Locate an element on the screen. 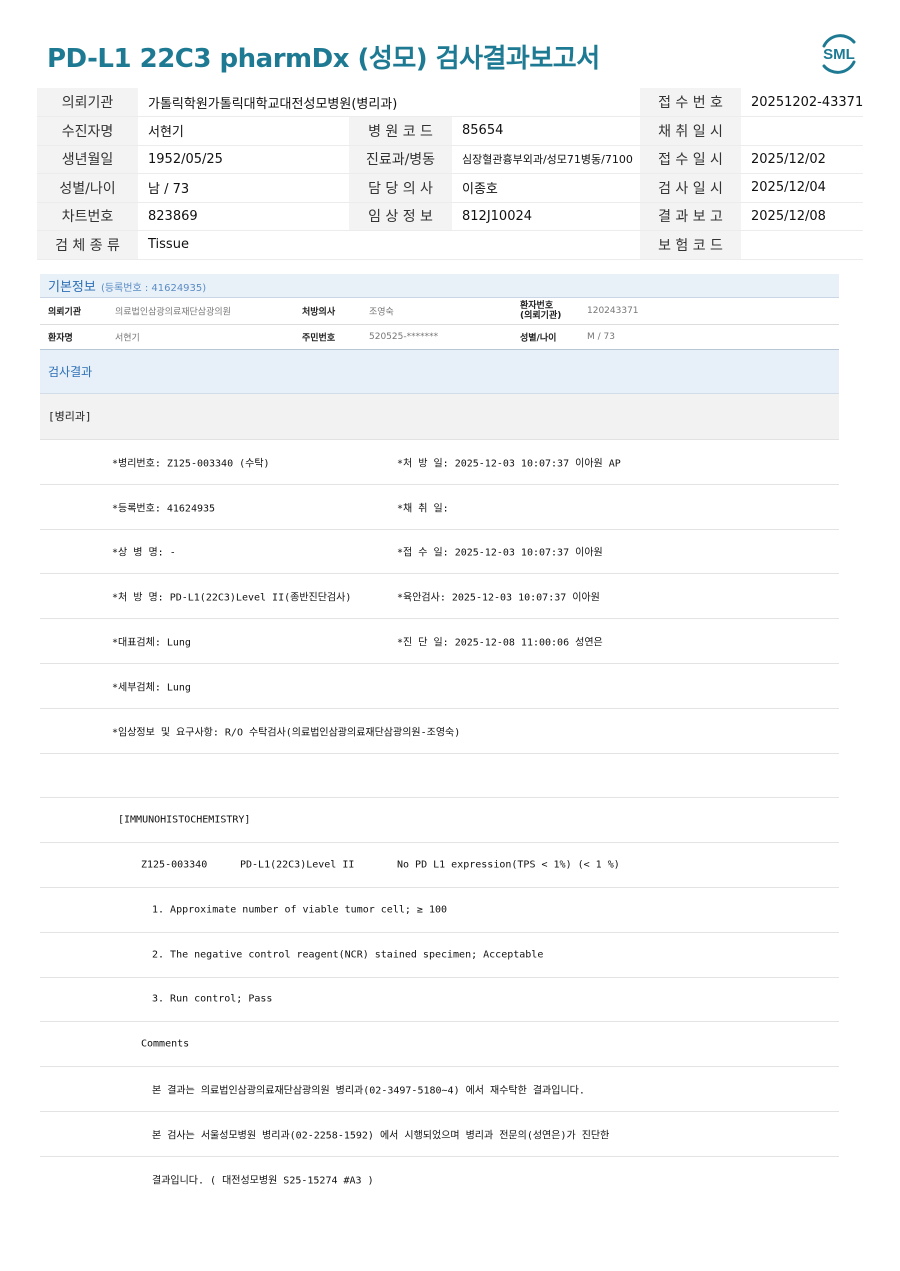 Image resolution: width=900 pixels, height=1271 pixels. report-title: PD-L1 22C3 pharmDx (성모) 검사결과보고서 is located at coordinates (323, 59).